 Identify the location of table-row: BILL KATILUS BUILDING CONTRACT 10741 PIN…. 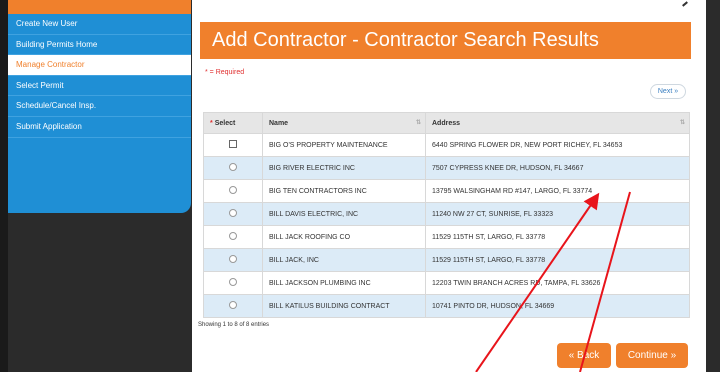
(446, 306).